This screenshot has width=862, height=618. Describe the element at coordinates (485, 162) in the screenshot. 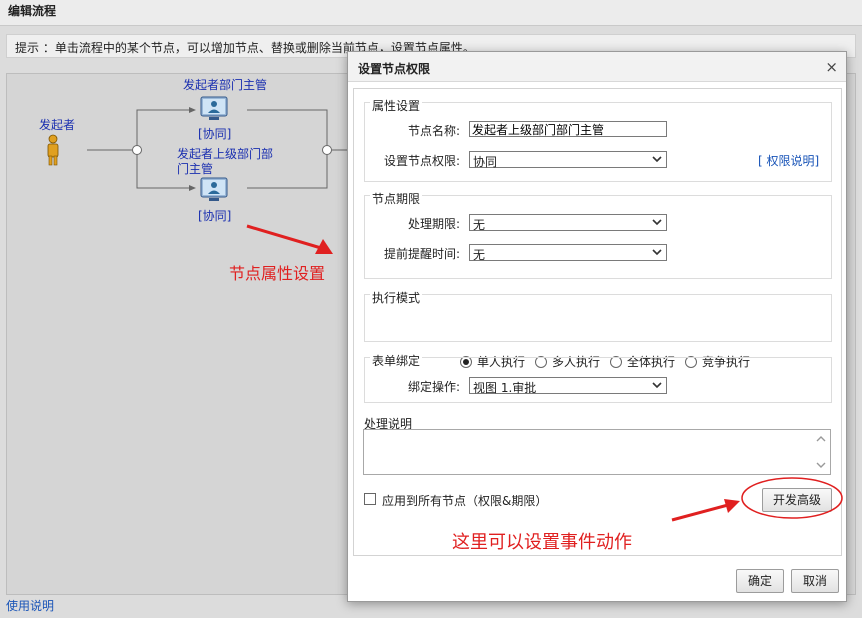

I see `permission-value: 协同` at that location.